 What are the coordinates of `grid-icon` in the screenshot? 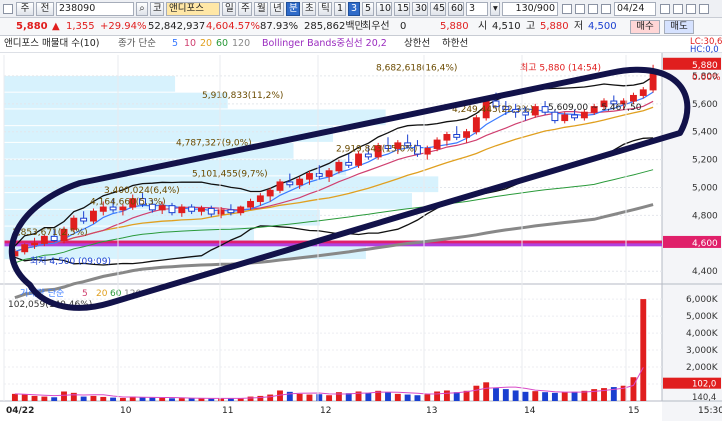 It's located at (8, 9).